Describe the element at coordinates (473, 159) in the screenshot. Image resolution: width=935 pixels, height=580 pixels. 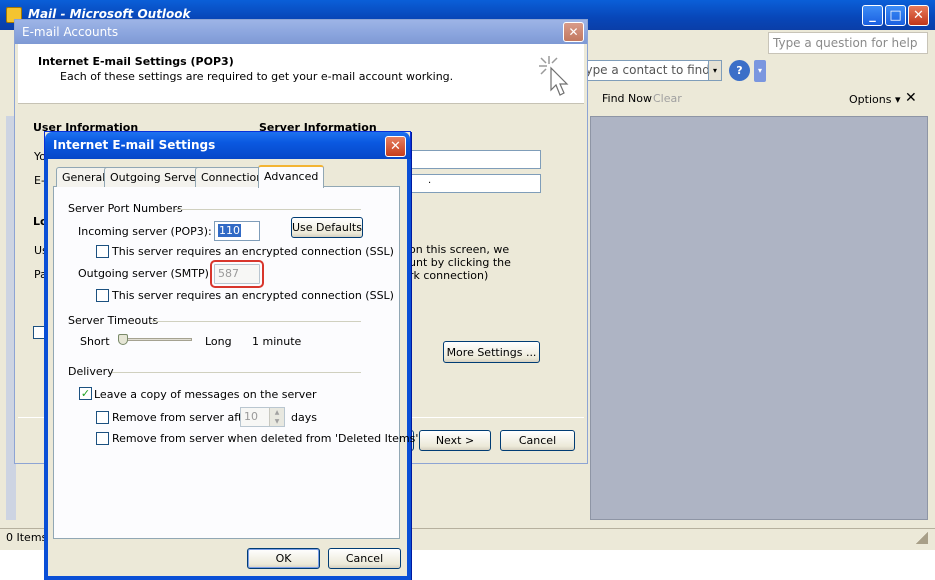
I see `incoming-server-field` at that location.